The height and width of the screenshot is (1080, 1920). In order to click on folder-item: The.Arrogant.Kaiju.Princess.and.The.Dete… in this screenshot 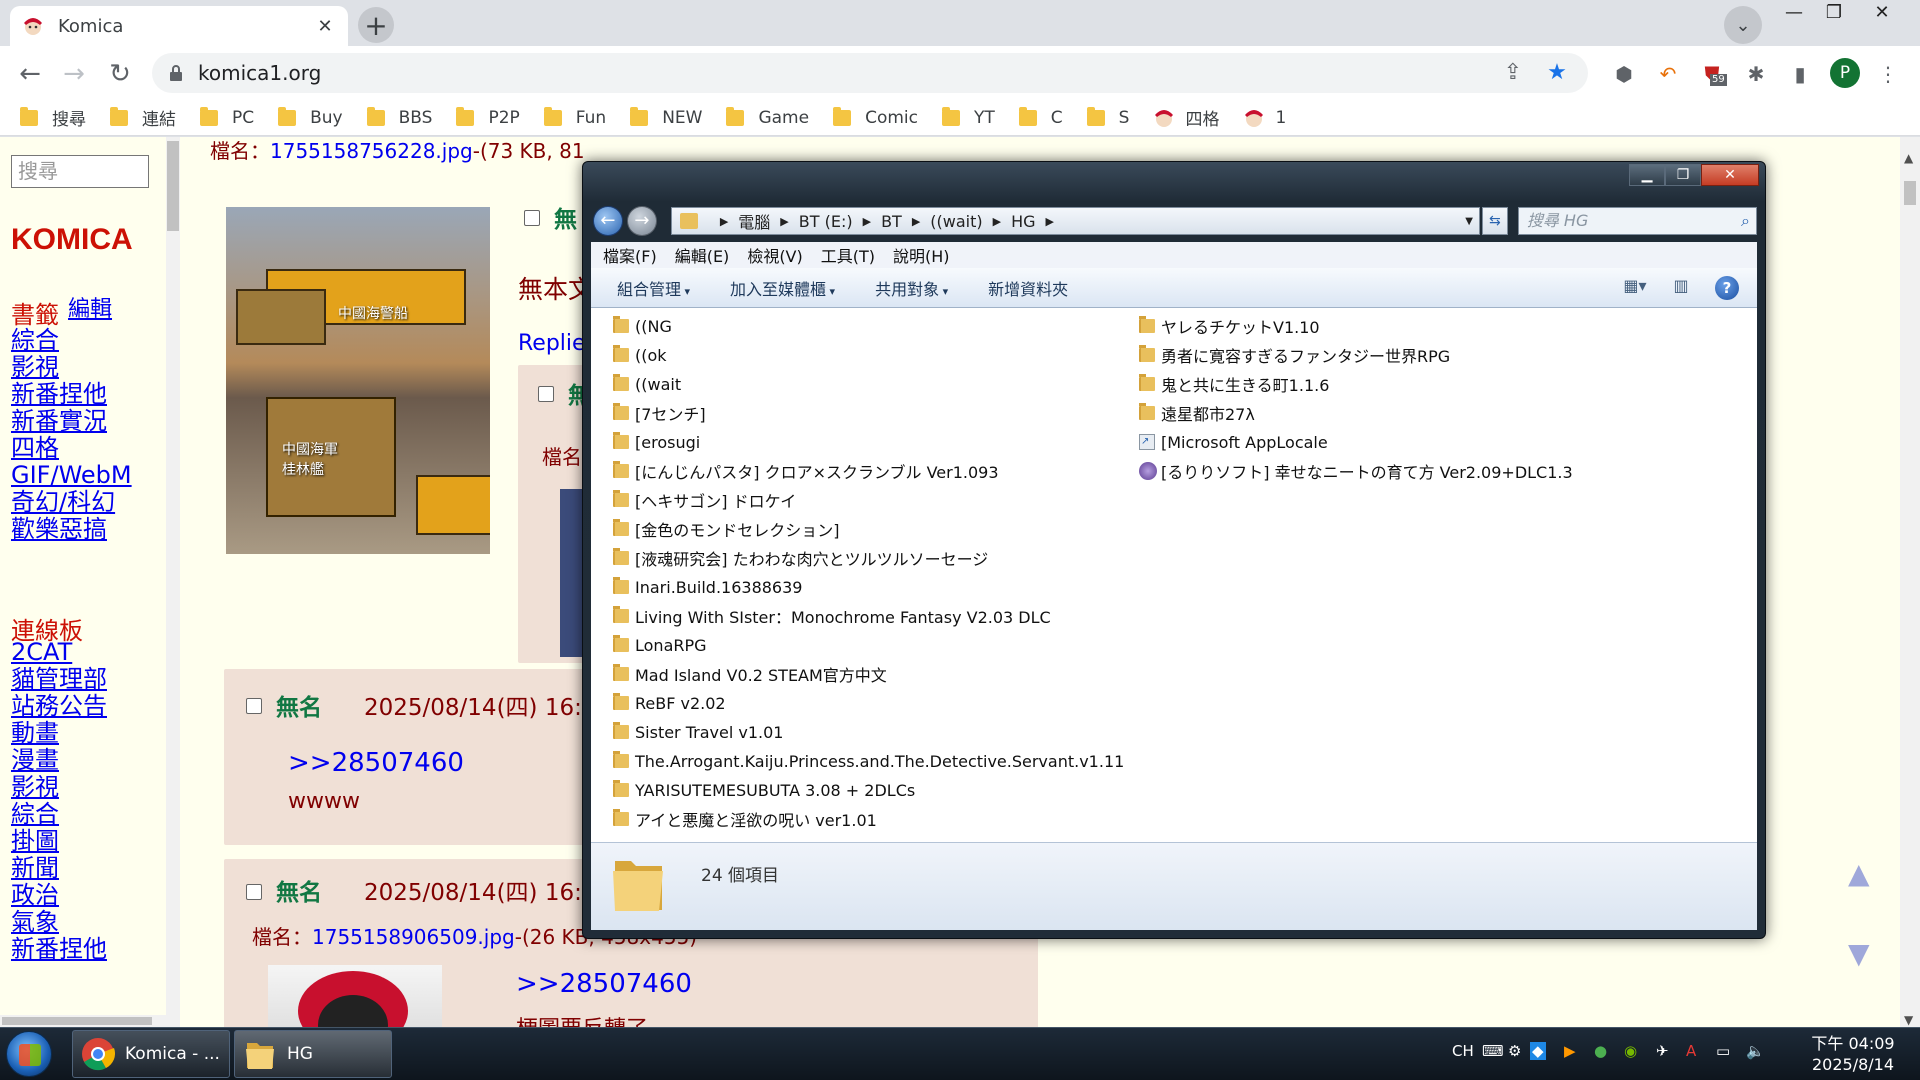, I will do `click(868, 761)`.